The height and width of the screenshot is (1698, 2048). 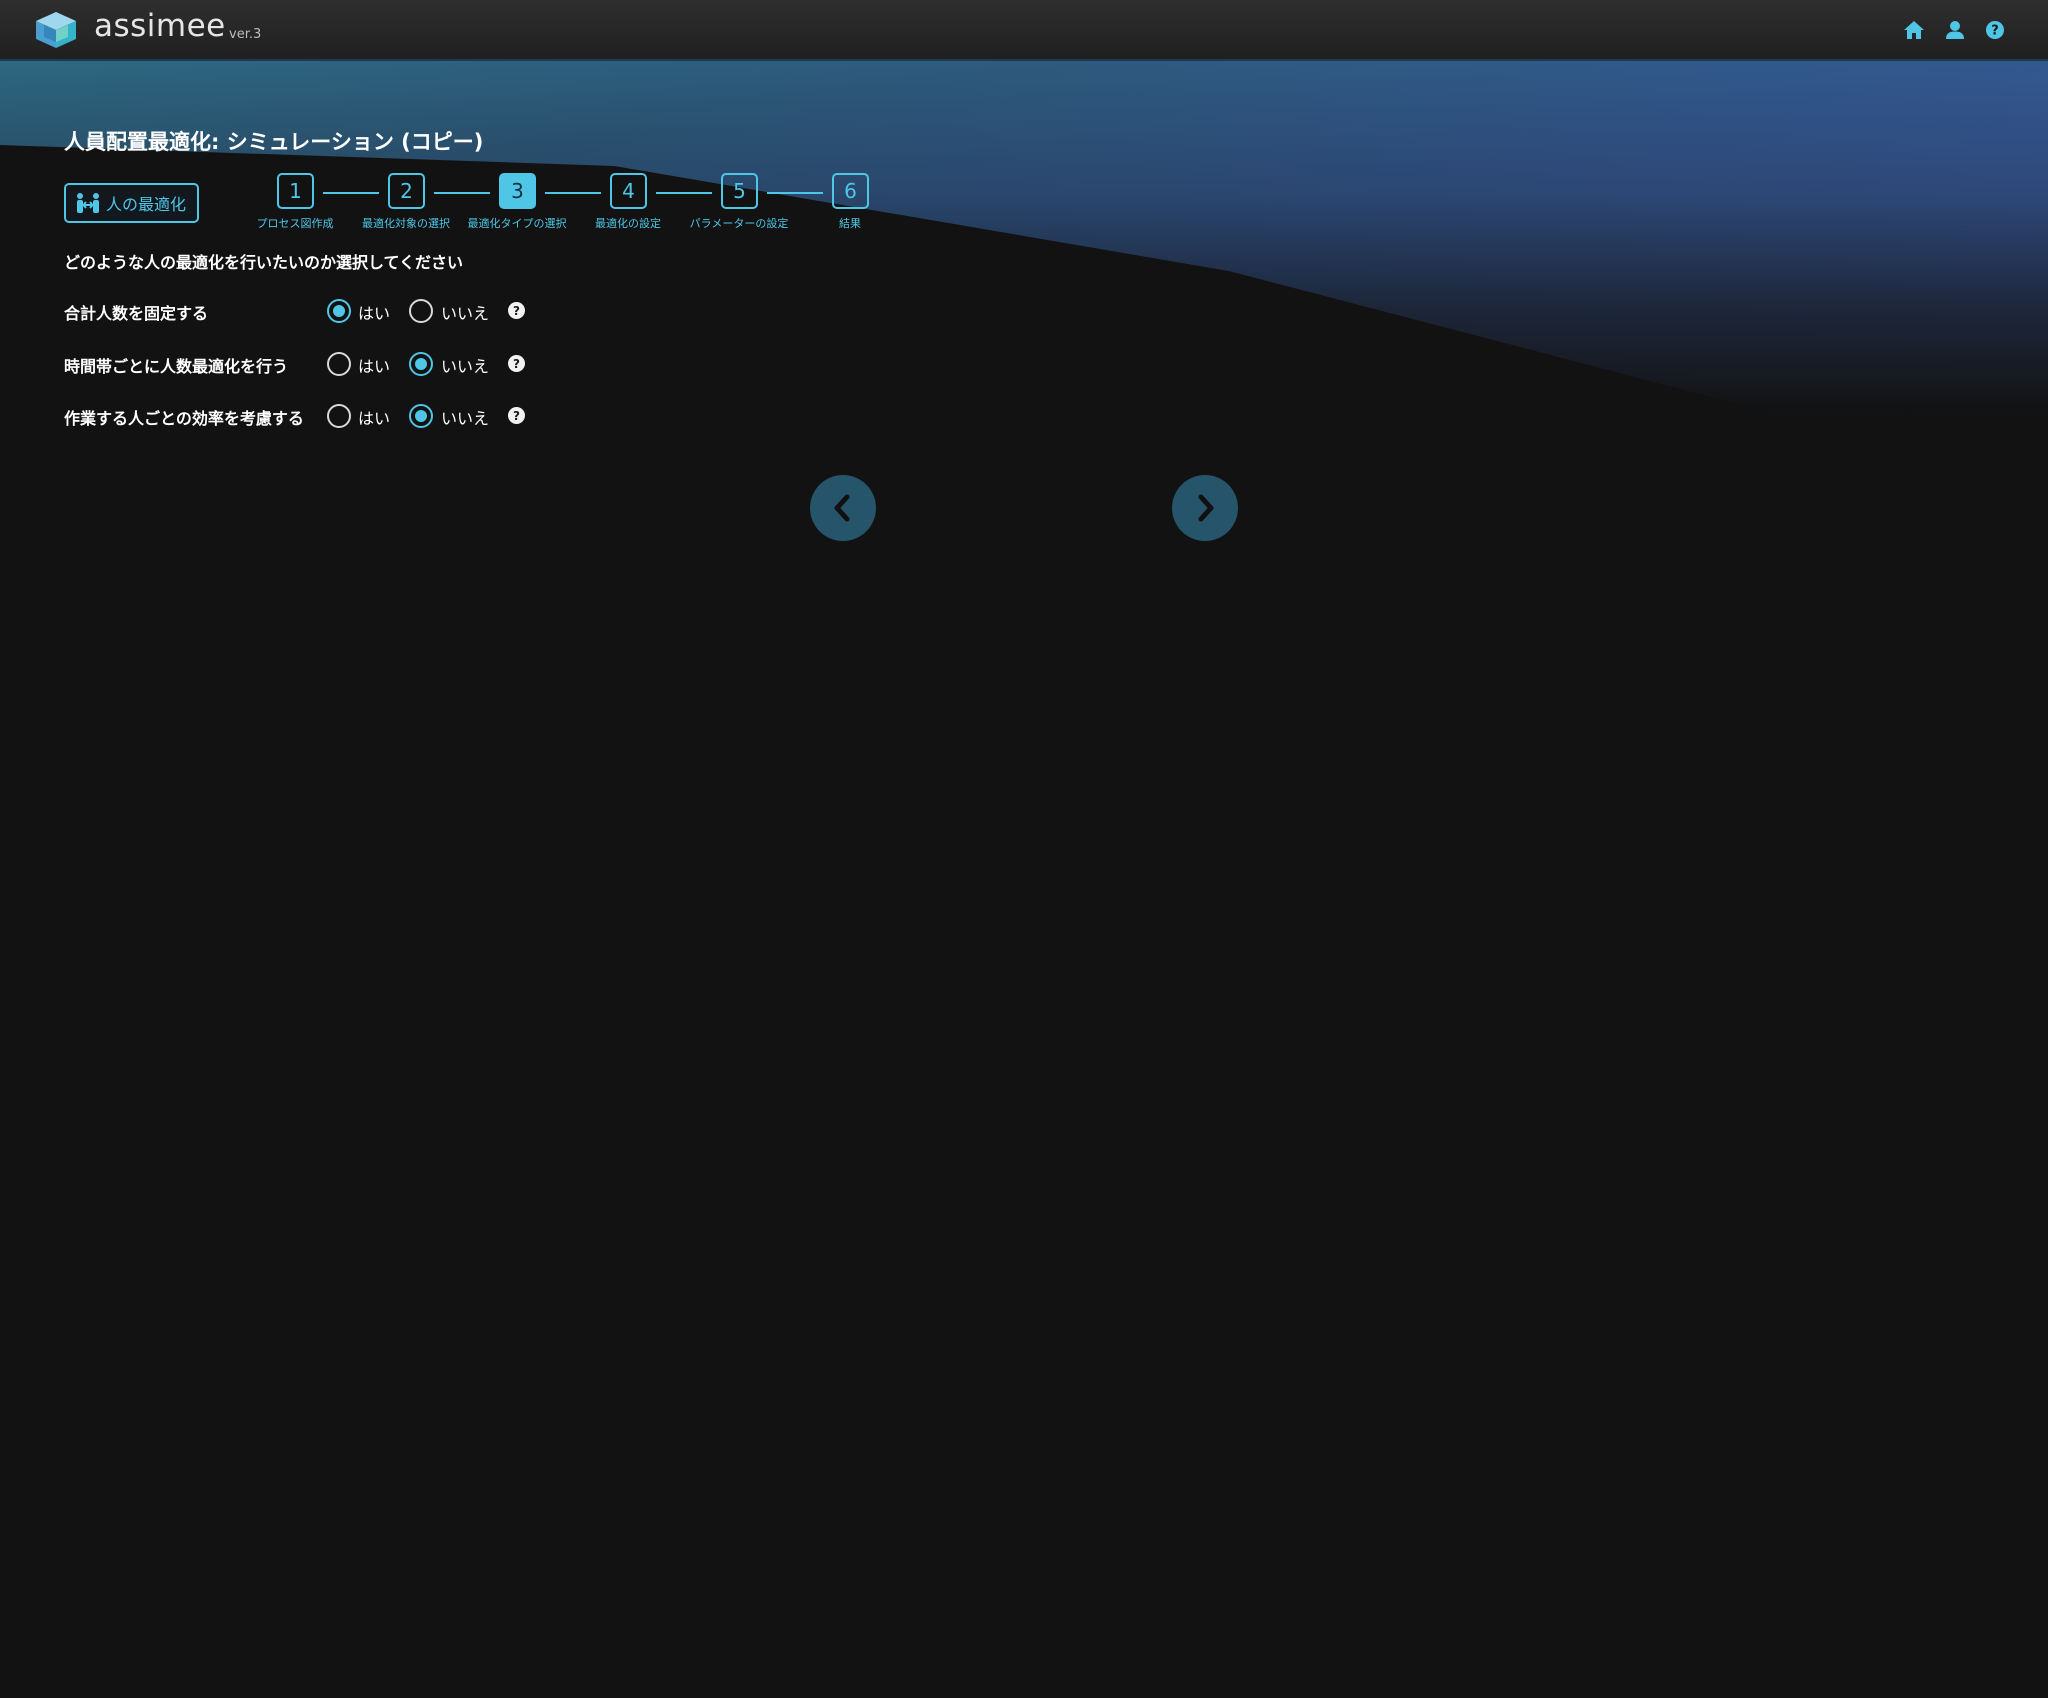 I want to click on question-1-yes-label: はい, so click(x=374, y=312).